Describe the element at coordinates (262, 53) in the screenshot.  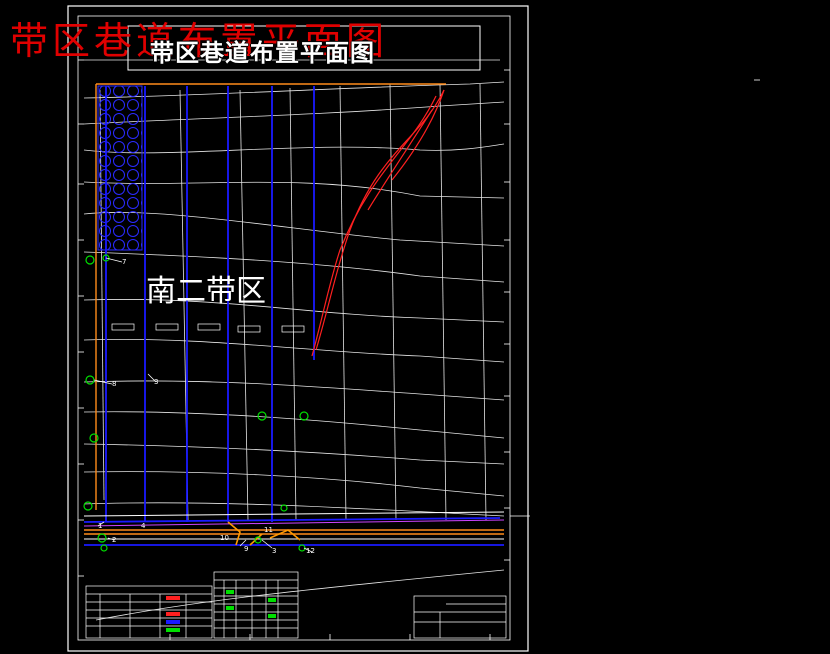
I see `drawing-title: 带区巷道布置平面图` at that location.